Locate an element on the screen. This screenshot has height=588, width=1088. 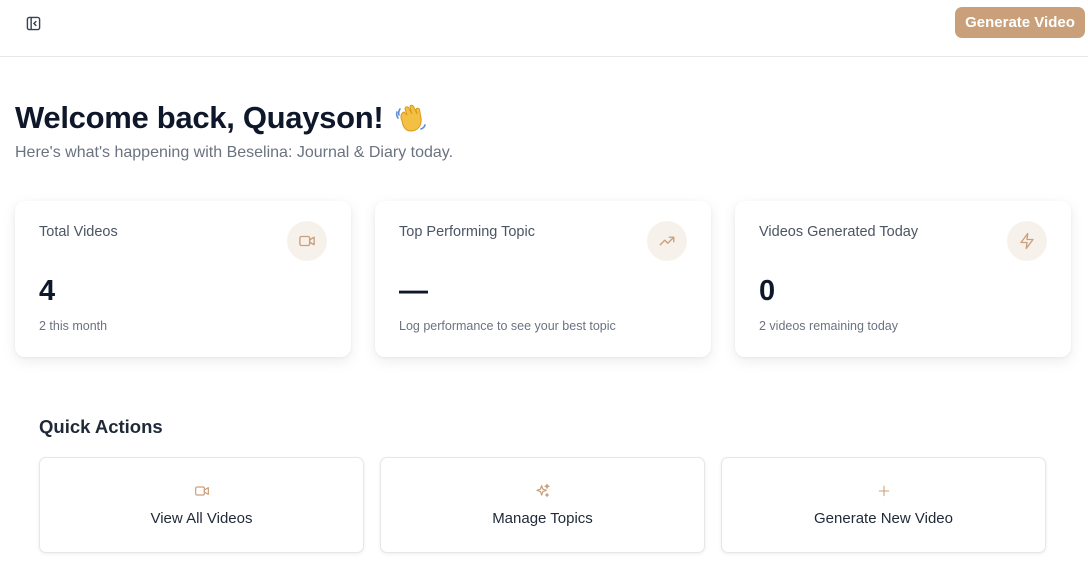
quick-action-label: View All Videos is located at coordinates (201, 518).